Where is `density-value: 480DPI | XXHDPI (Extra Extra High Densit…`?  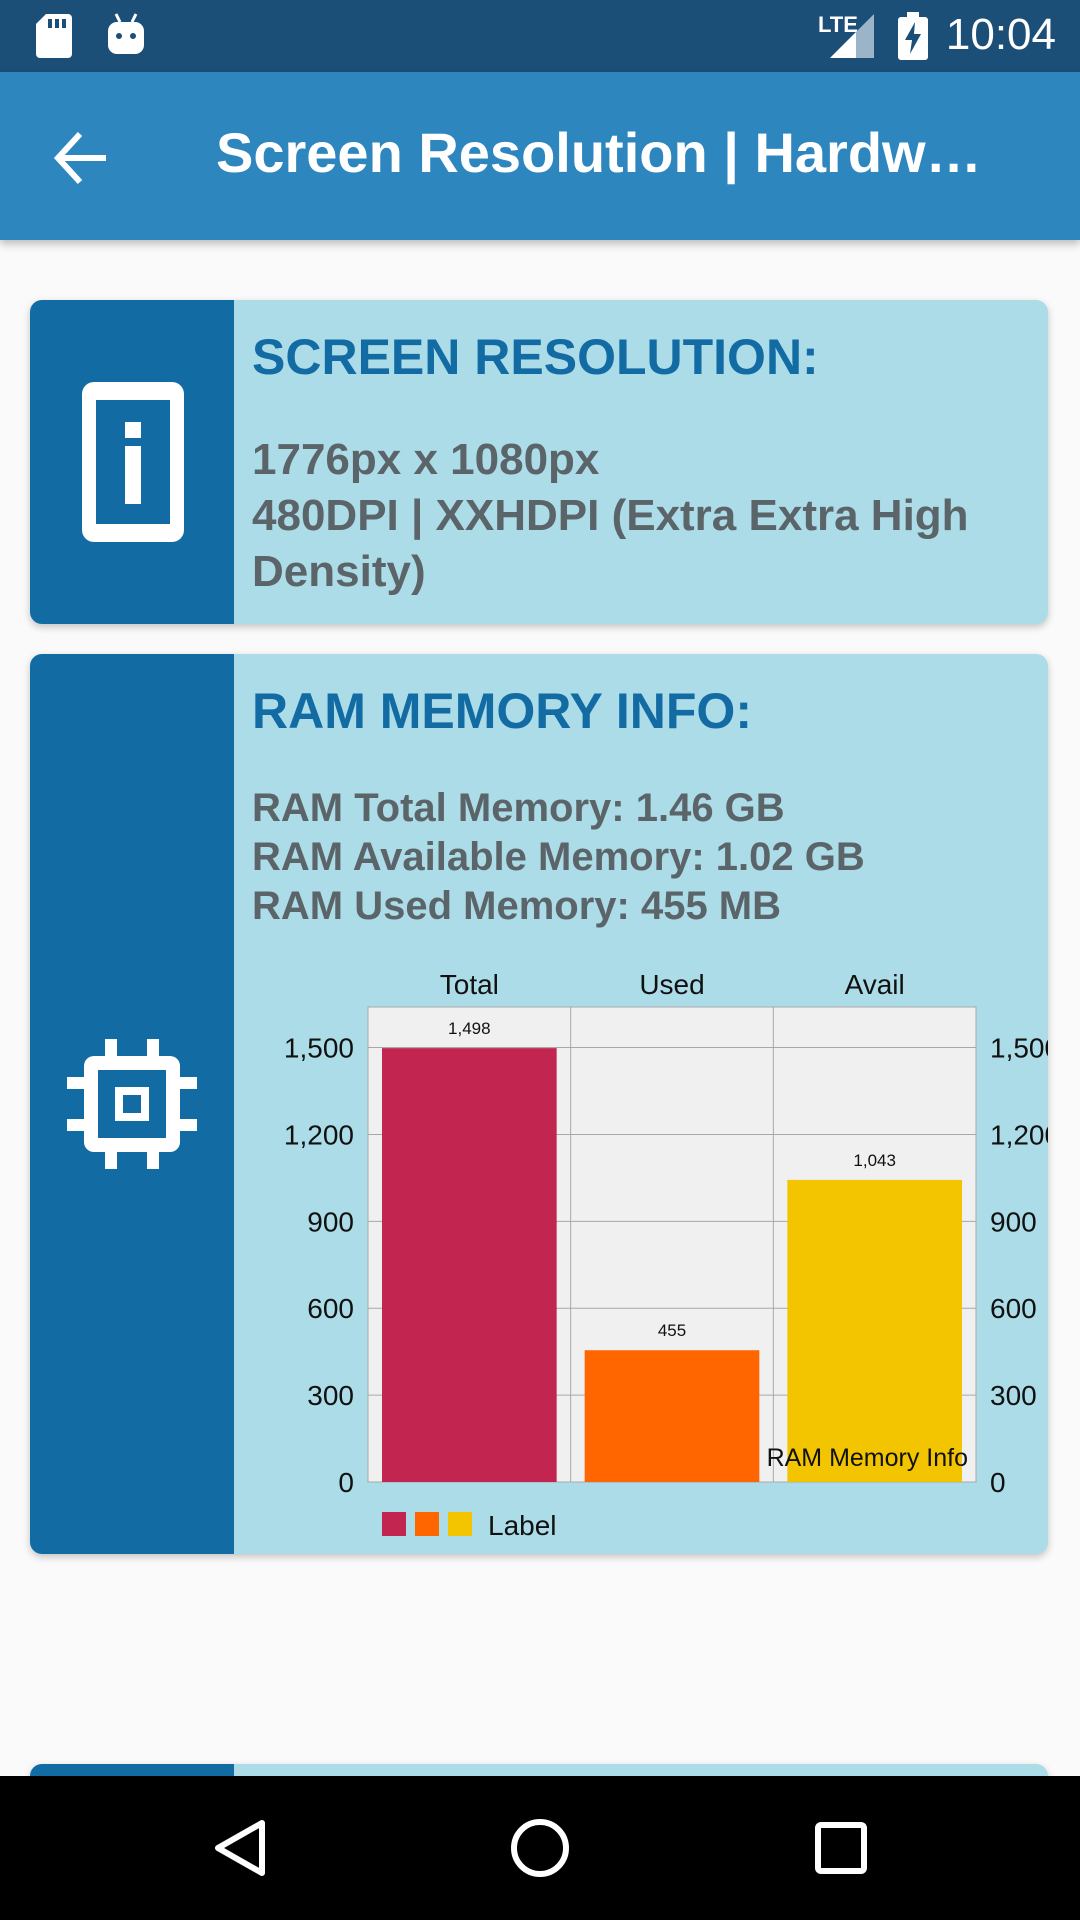 density-value: 480DPI | XXHDPI (Extra Extra High Densit… is located at coordinates (610, 543).